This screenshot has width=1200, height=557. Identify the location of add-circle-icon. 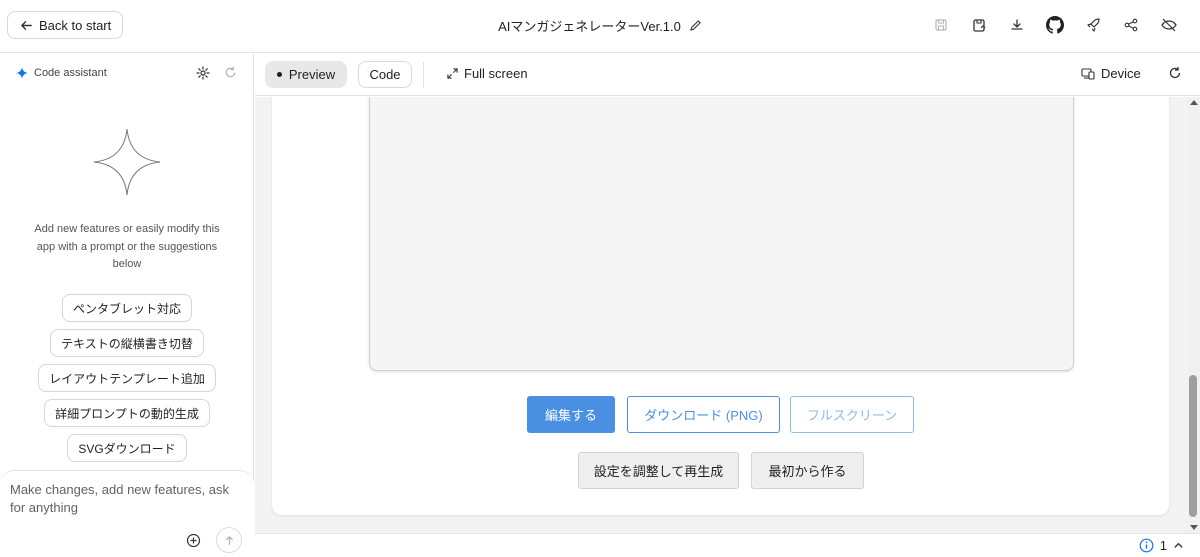
(193, 540).